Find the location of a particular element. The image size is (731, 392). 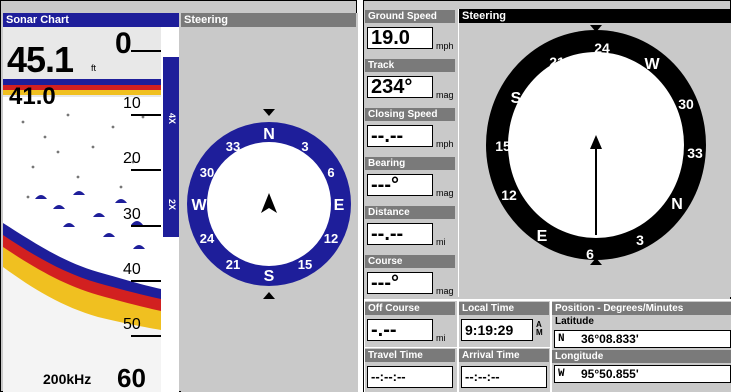

left-compass-30: 30 is located at coordinates (207, 172).